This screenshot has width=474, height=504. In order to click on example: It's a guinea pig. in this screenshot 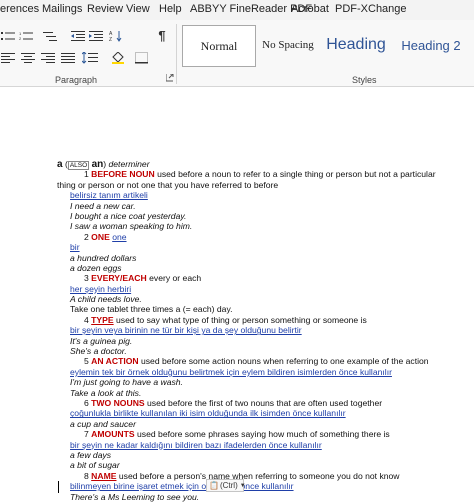, I will do `click(101, 340)`.